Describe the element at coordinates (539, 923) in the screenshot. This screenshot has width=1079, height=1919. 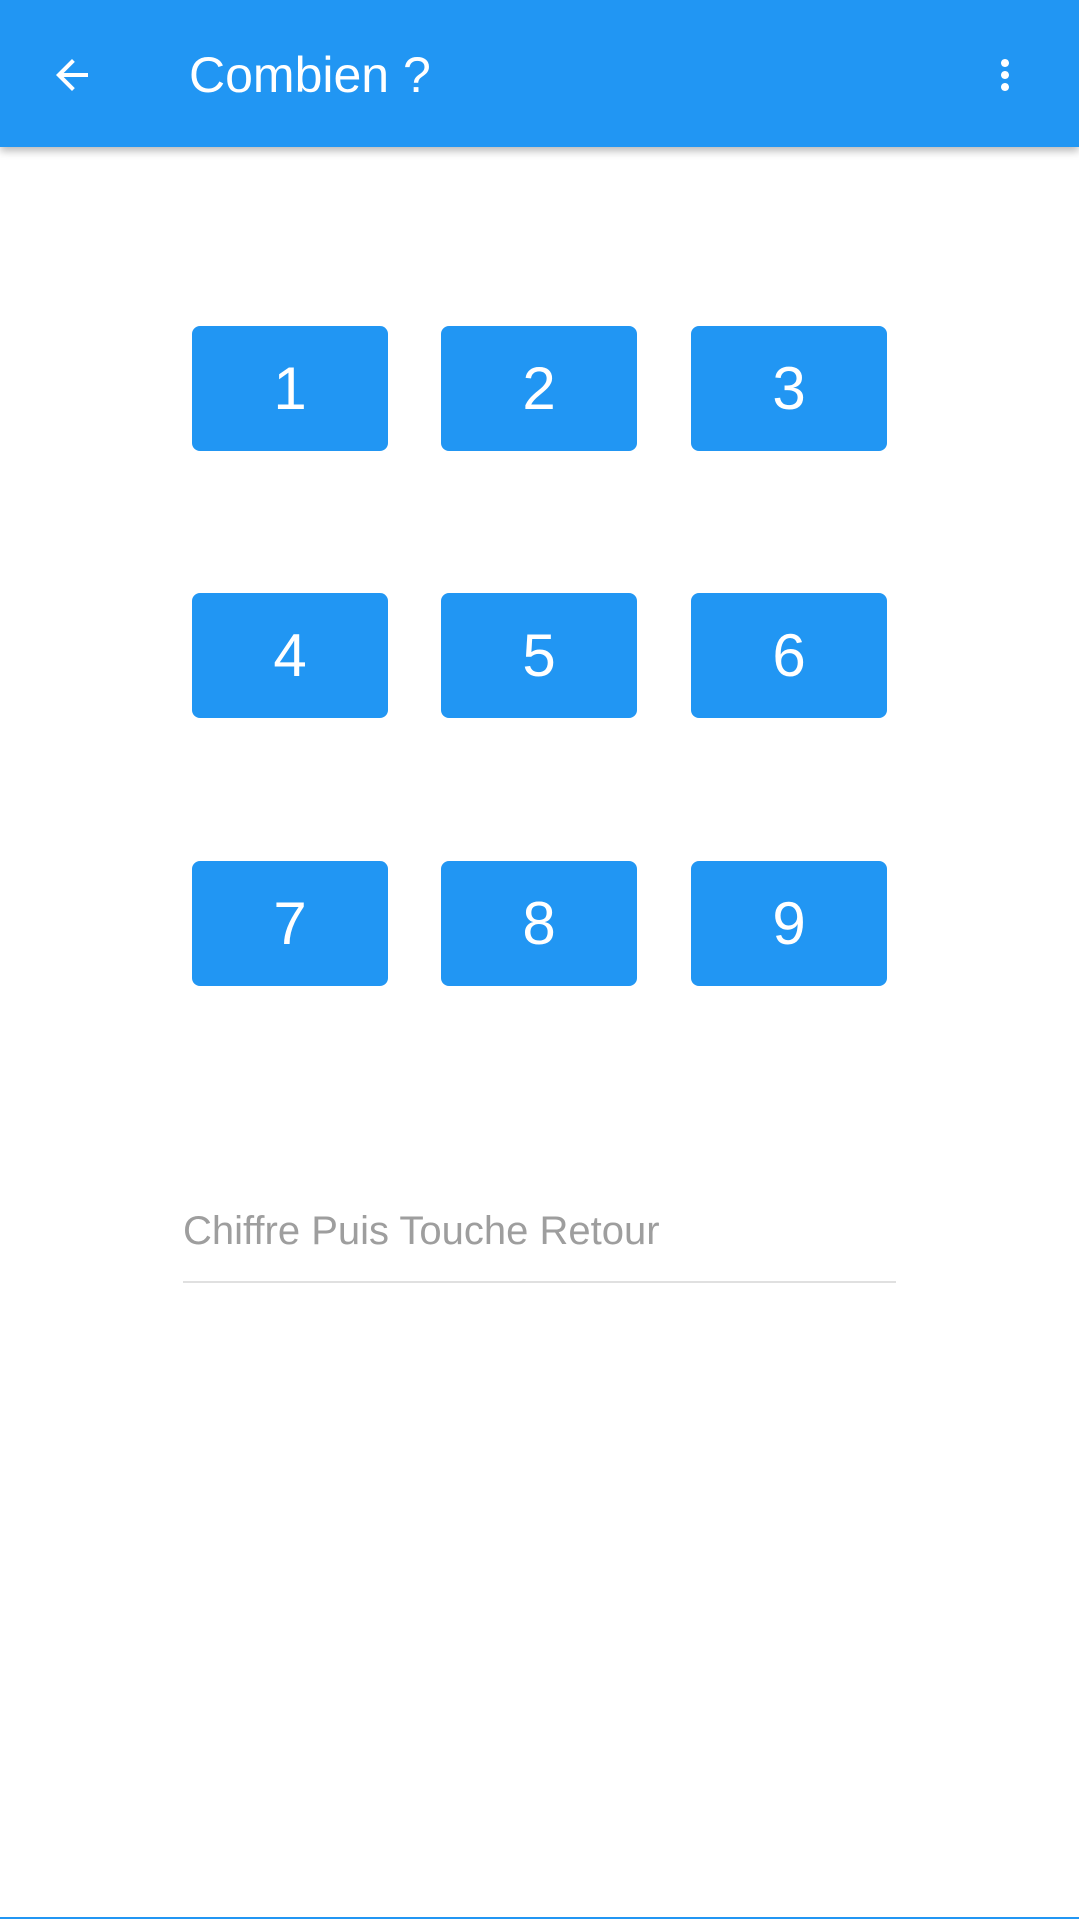
I see `key-8-button: 8` at that location.